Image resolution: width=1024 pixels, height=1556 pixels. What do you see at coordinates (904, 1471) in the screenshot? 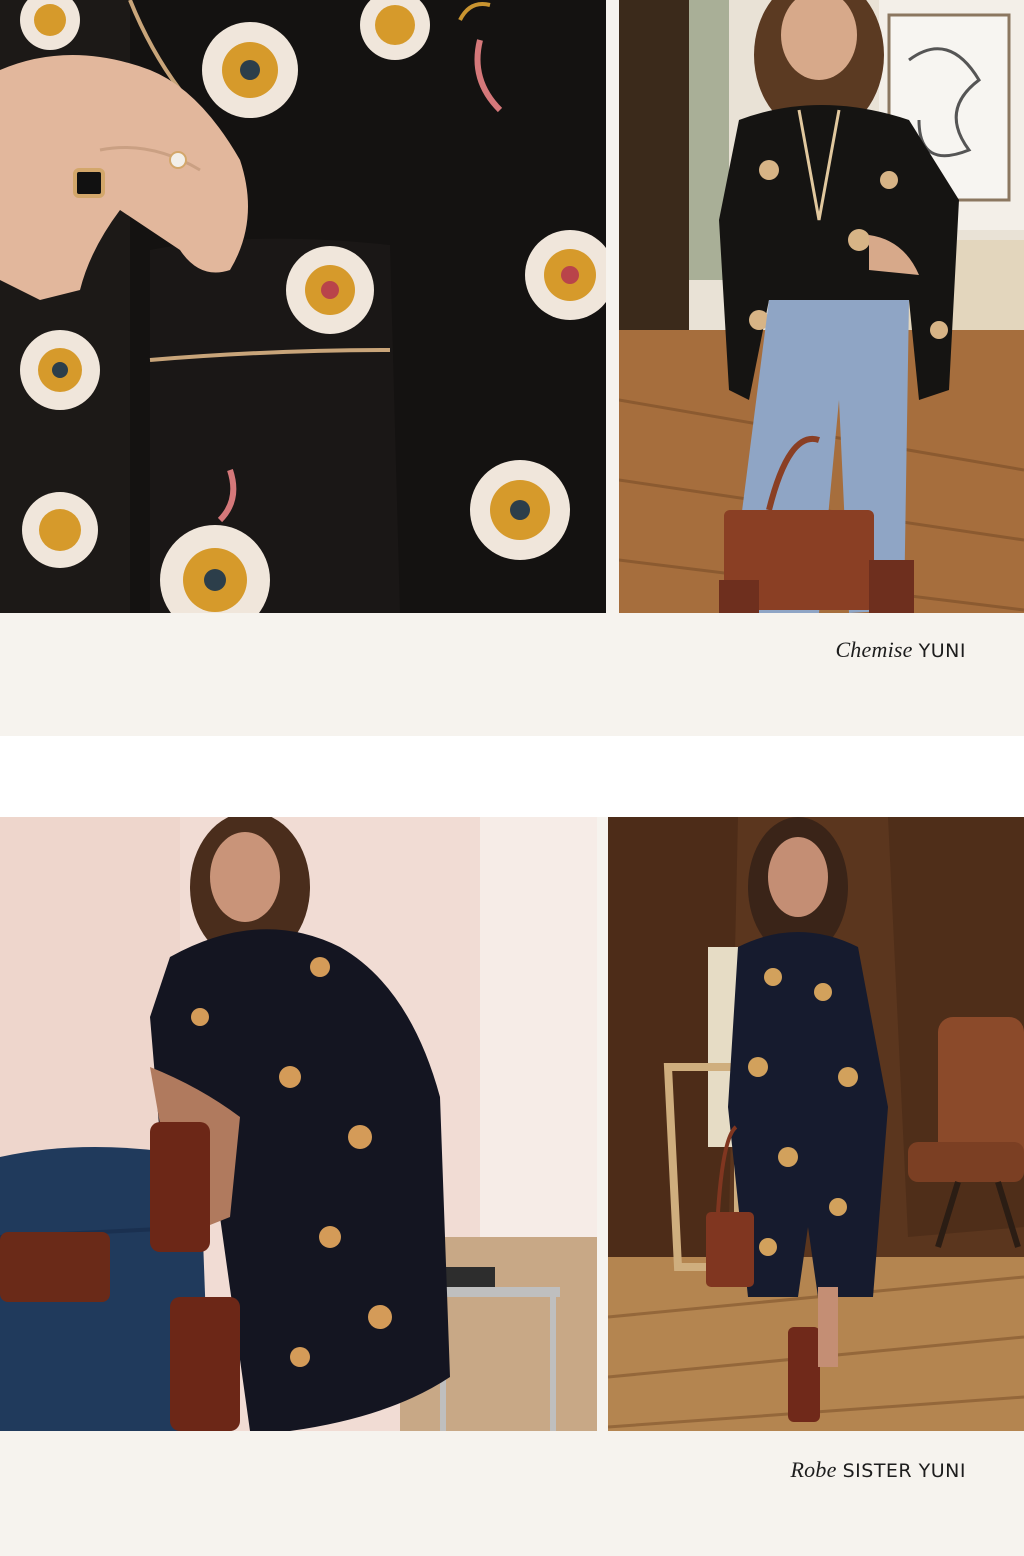
I see `caption-product-name: SISTER YUNI` at bounding box center [904, 1471].